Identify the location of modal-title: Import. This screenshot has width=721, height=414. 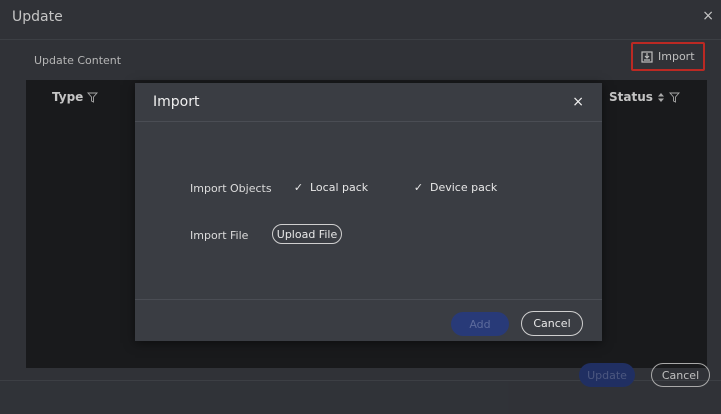
(176, 102).